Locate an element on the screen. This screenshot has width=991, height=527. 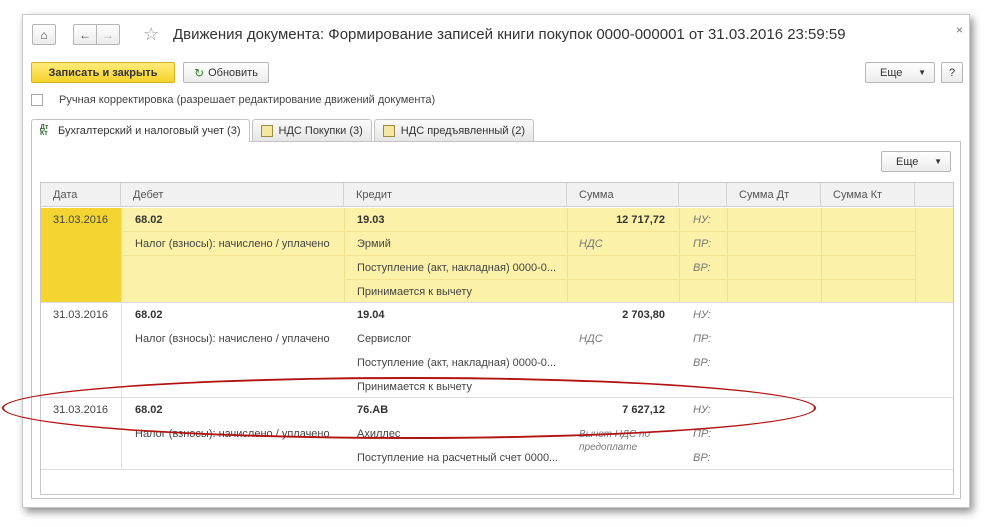
refresh-button: ↻ Обновить is located at coordinates (226, 72).